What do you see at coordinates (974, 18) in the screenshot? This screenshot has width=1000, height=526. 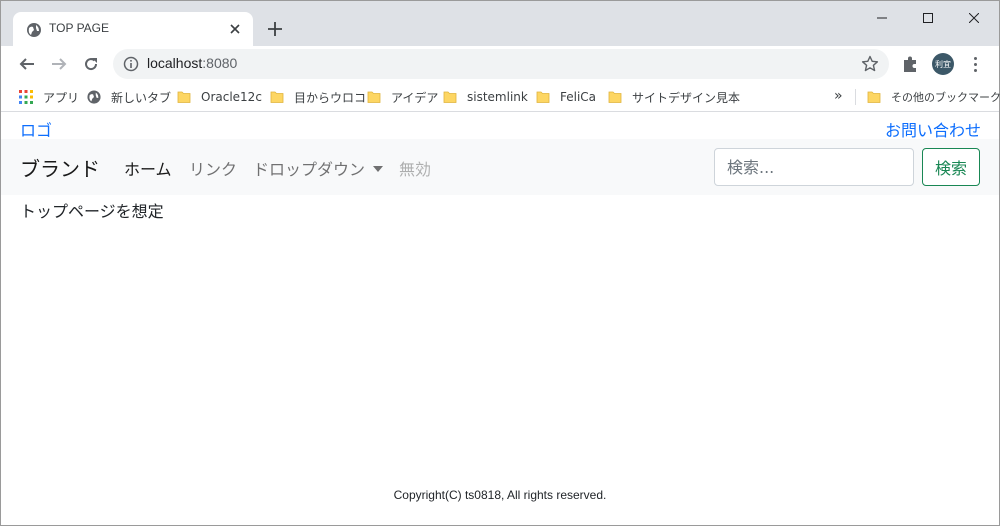 I see `window-close-button` at bounding box center [974, 18].